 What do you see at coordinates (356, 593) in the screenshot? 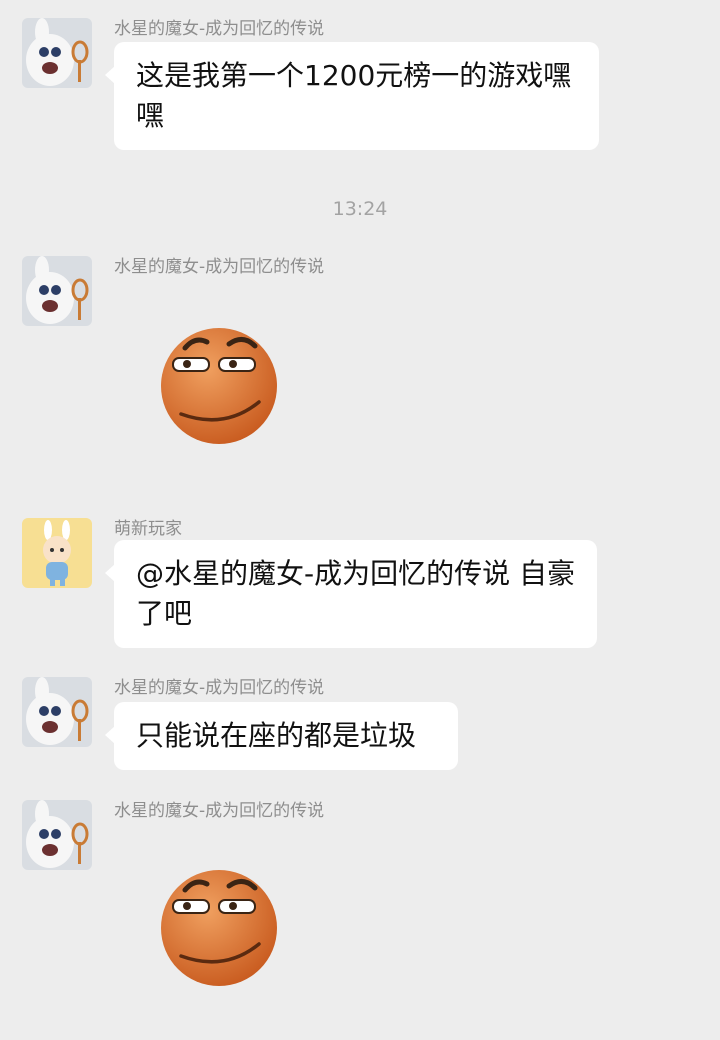
I see `message-text: @水星的魔女-成为回忆的传说 自豪了吧` at bounding box center [356, 593].